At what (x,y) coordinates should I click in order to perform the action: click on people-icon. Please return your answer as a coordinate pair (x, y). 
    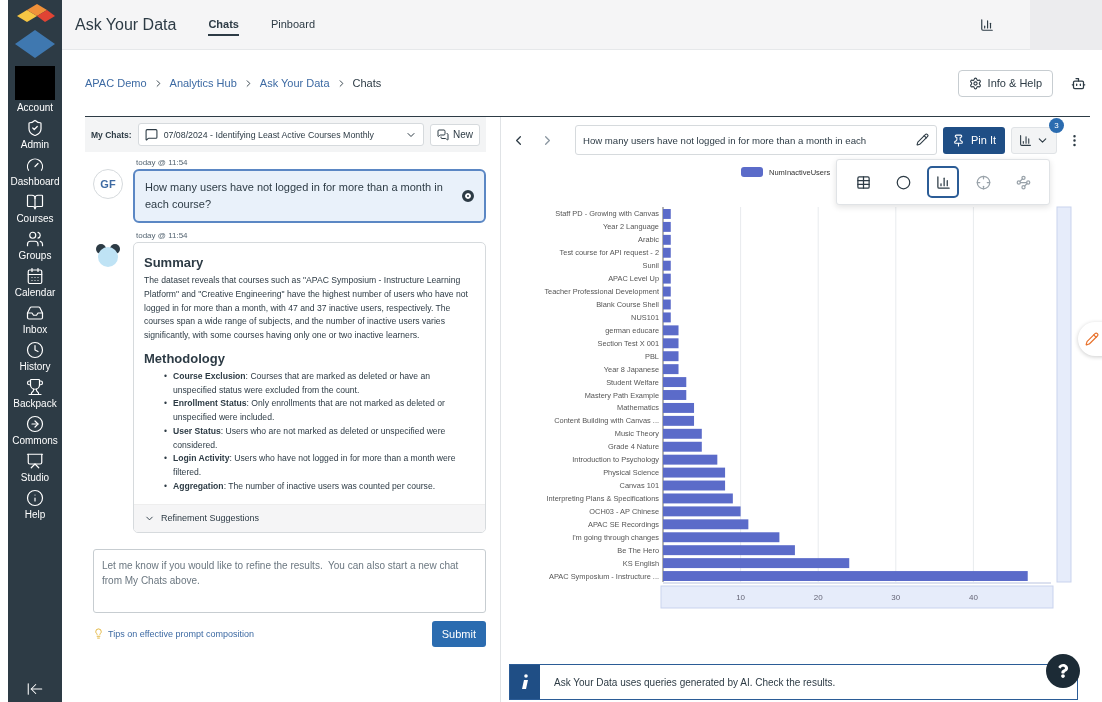
    Looking at the image, I should click on (35, 239).